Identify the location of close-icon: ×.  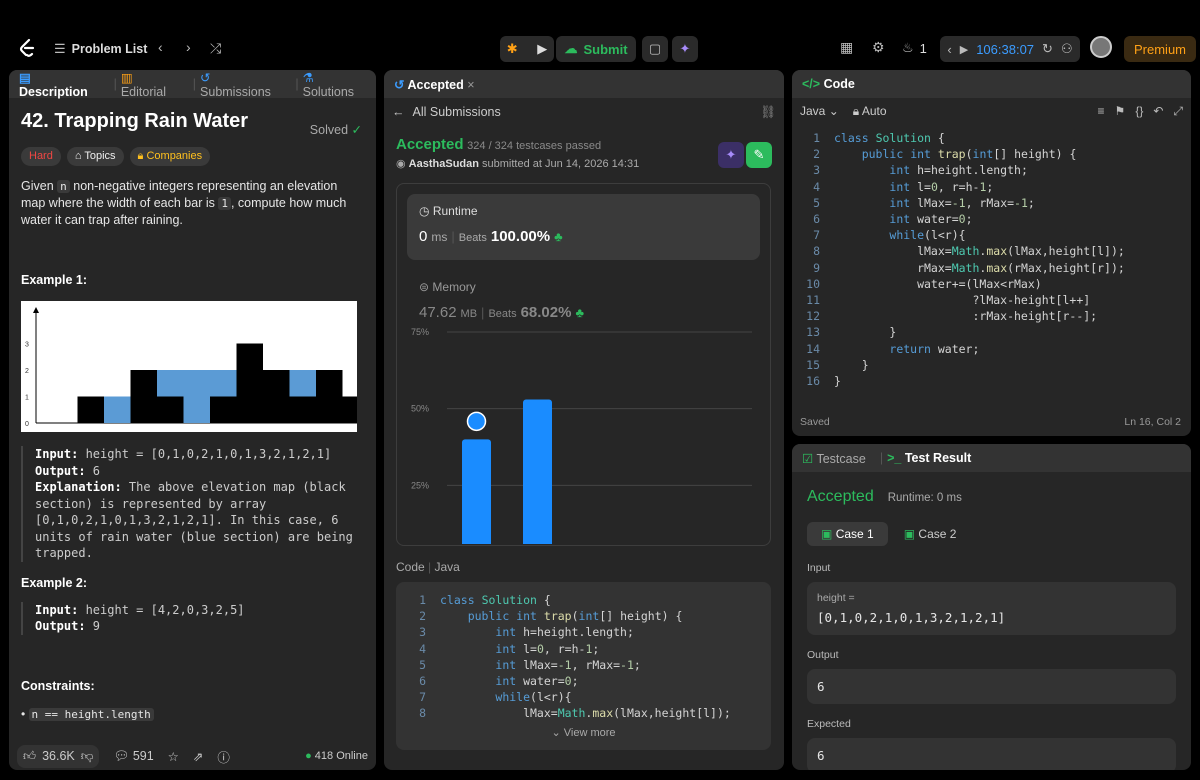
(470, 85).